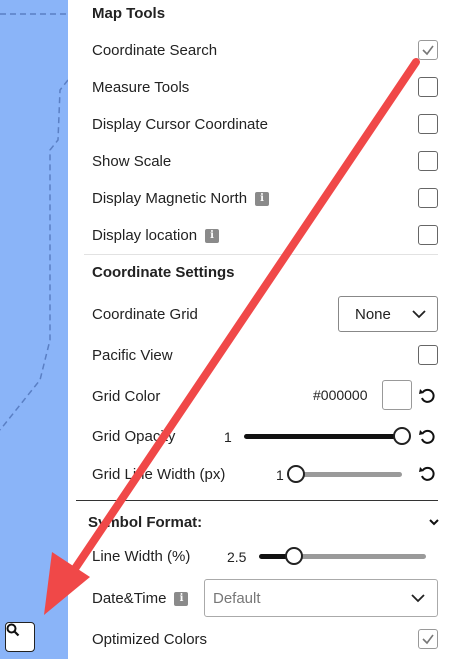  What do you see at coordinates (129, 598) in the screenshot?
I see `datetime-label: Date&Time` at bounding box center [129, 598].